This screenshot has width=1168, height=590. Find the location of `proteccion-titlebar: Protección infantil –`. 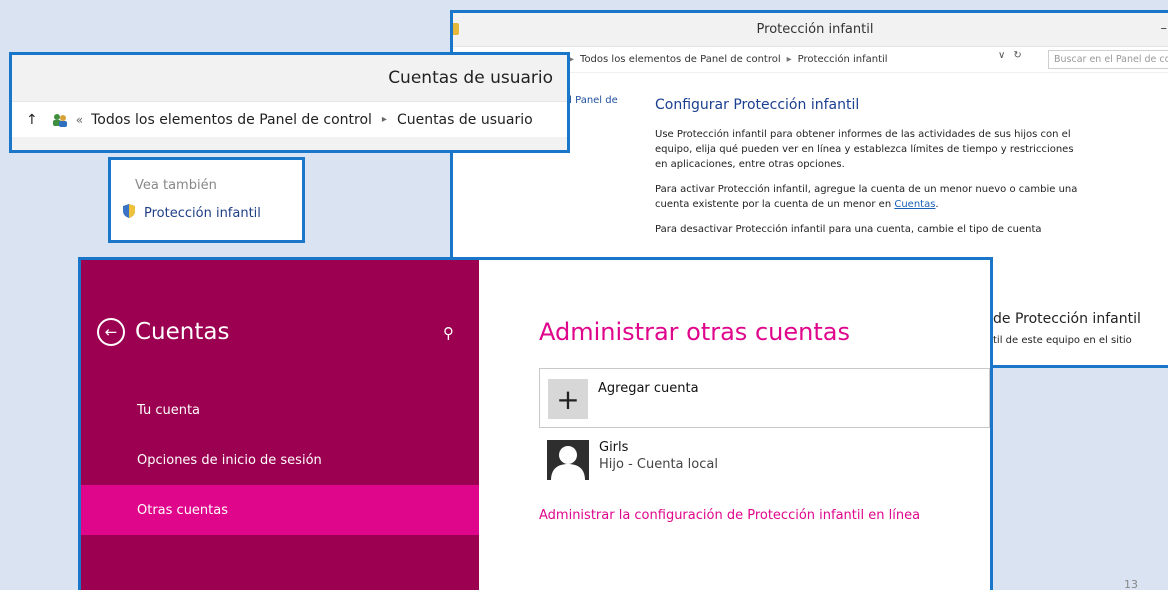

proteccion-titlebar: Protección infantil – is located at coordinates (810, 30).